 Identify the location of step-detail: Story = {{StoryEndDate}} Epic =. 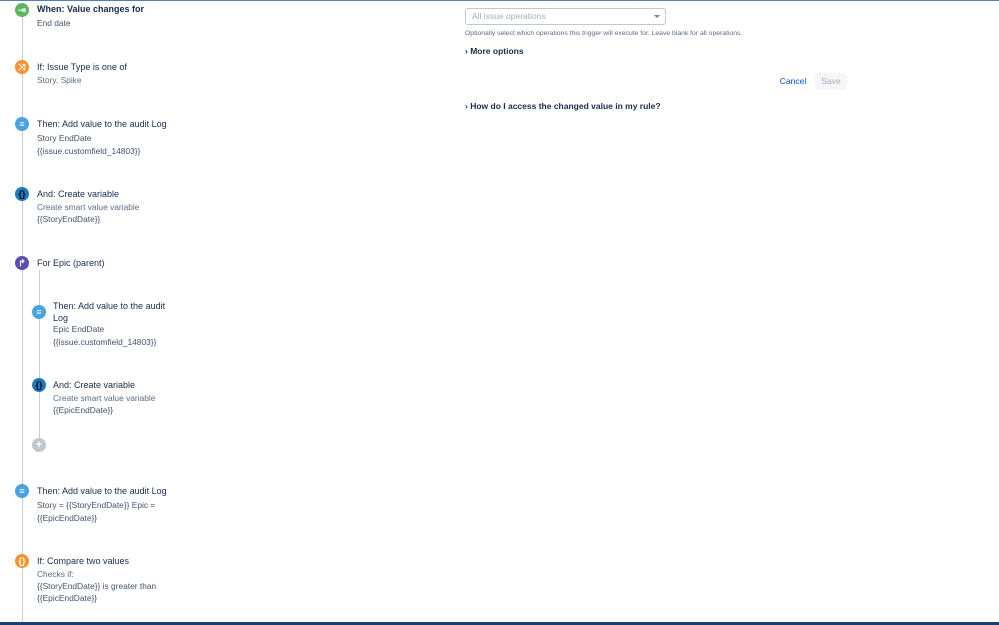
(96, 505).